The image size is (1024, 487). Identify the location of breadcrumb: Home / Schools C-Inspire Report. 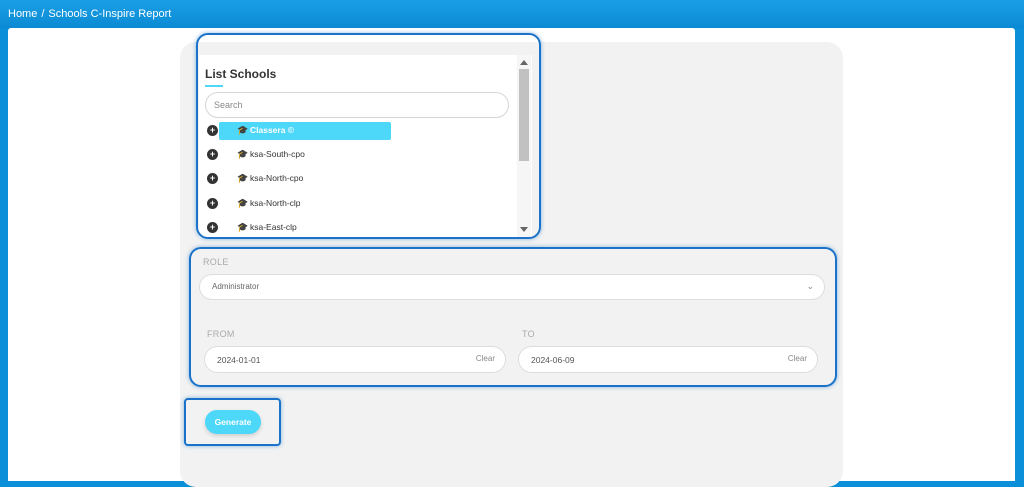
(89, 14).